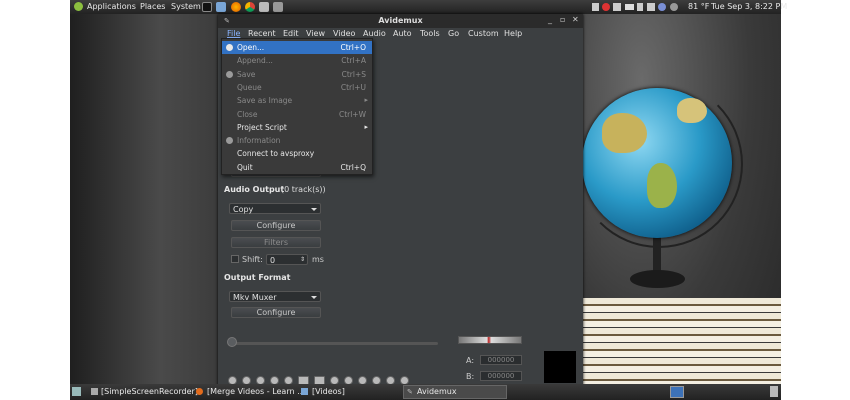  What do you see at coordinates (297, 140) in the screenshot?
I see `file-menu-item: Information` at bounding box center [297, 140].